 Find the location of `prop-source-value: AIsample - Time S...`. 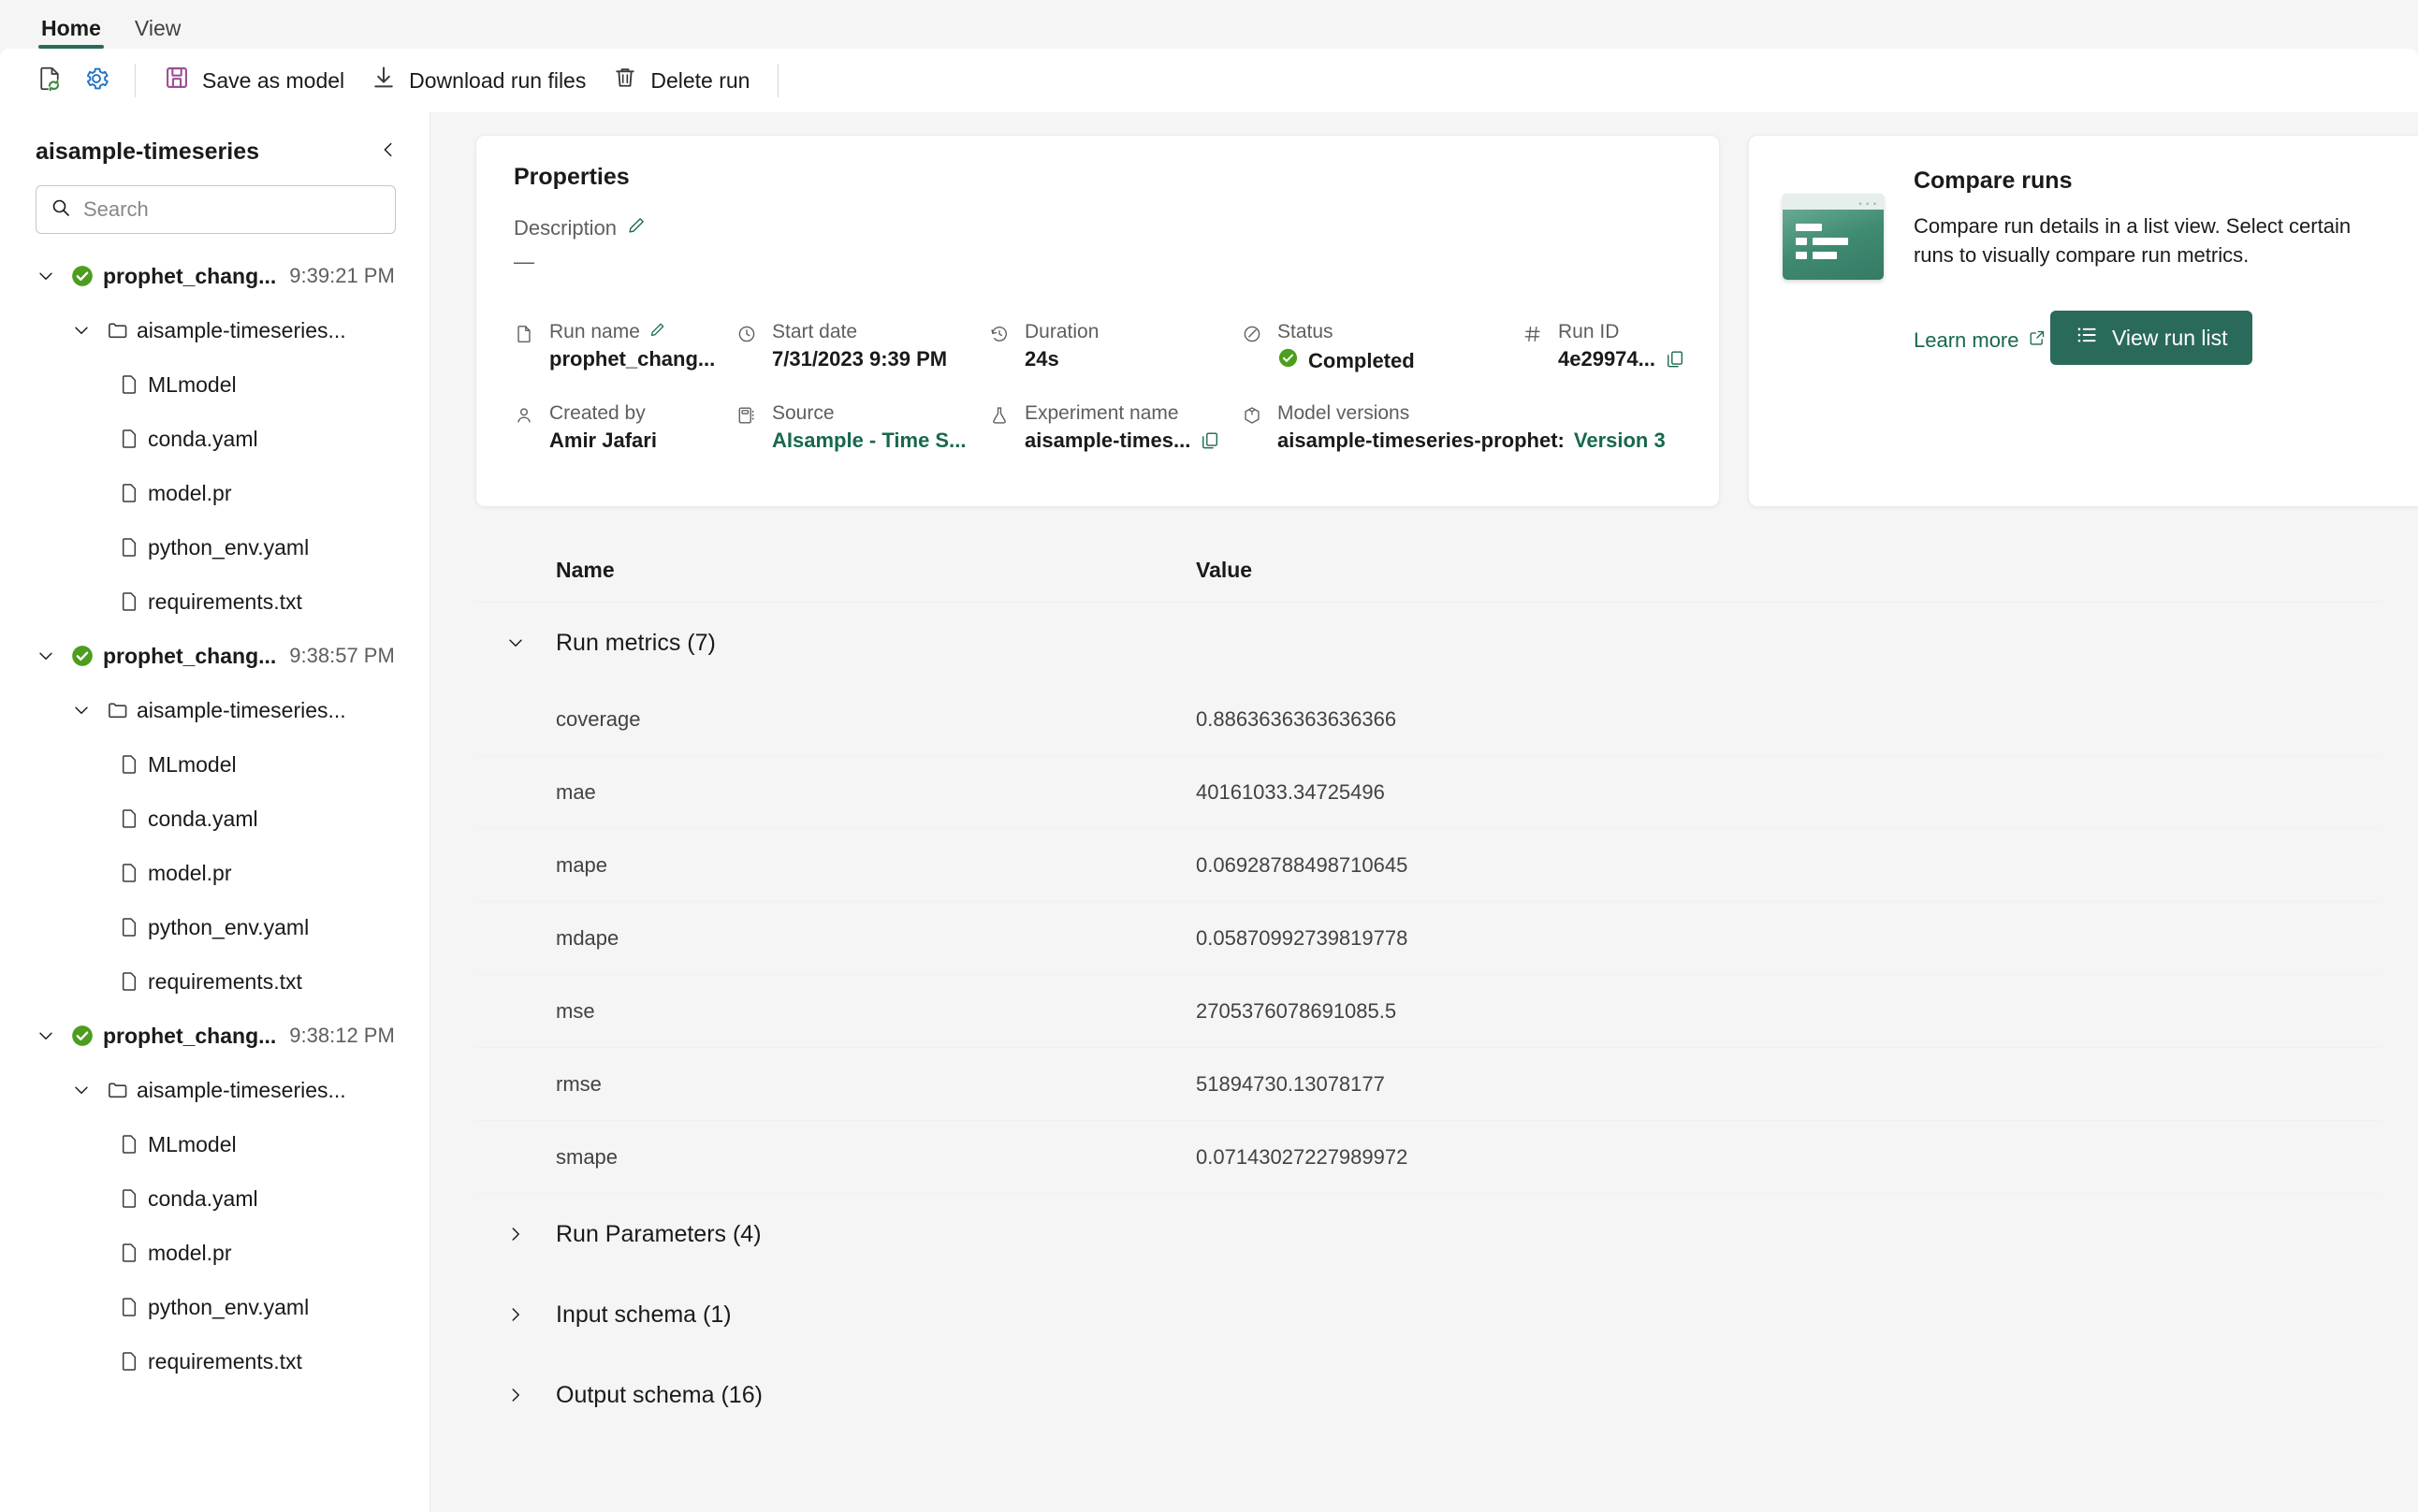

prop-source-value: AIsample - Time S... is located at coordinates (869, 441).